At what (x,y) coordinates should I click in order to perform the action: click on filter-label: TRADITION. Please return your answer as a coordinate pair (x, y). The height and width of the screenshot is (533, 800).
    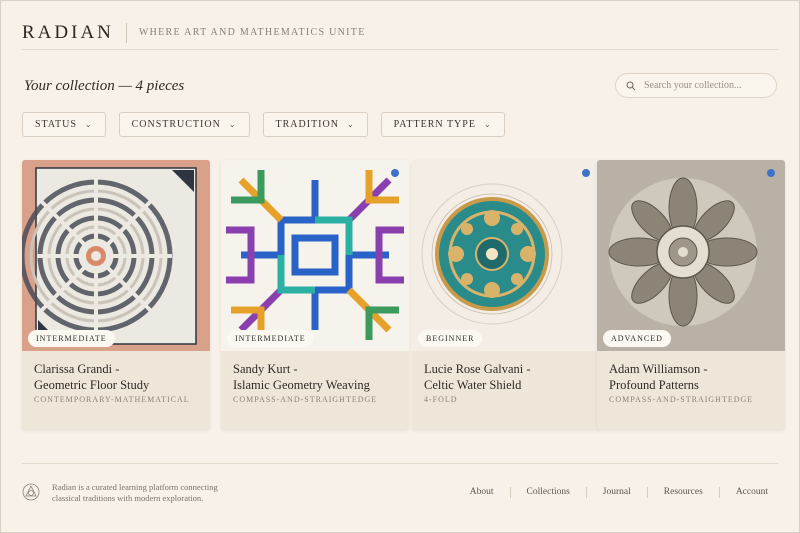
    Looking at the image, I should click on (307, 124).